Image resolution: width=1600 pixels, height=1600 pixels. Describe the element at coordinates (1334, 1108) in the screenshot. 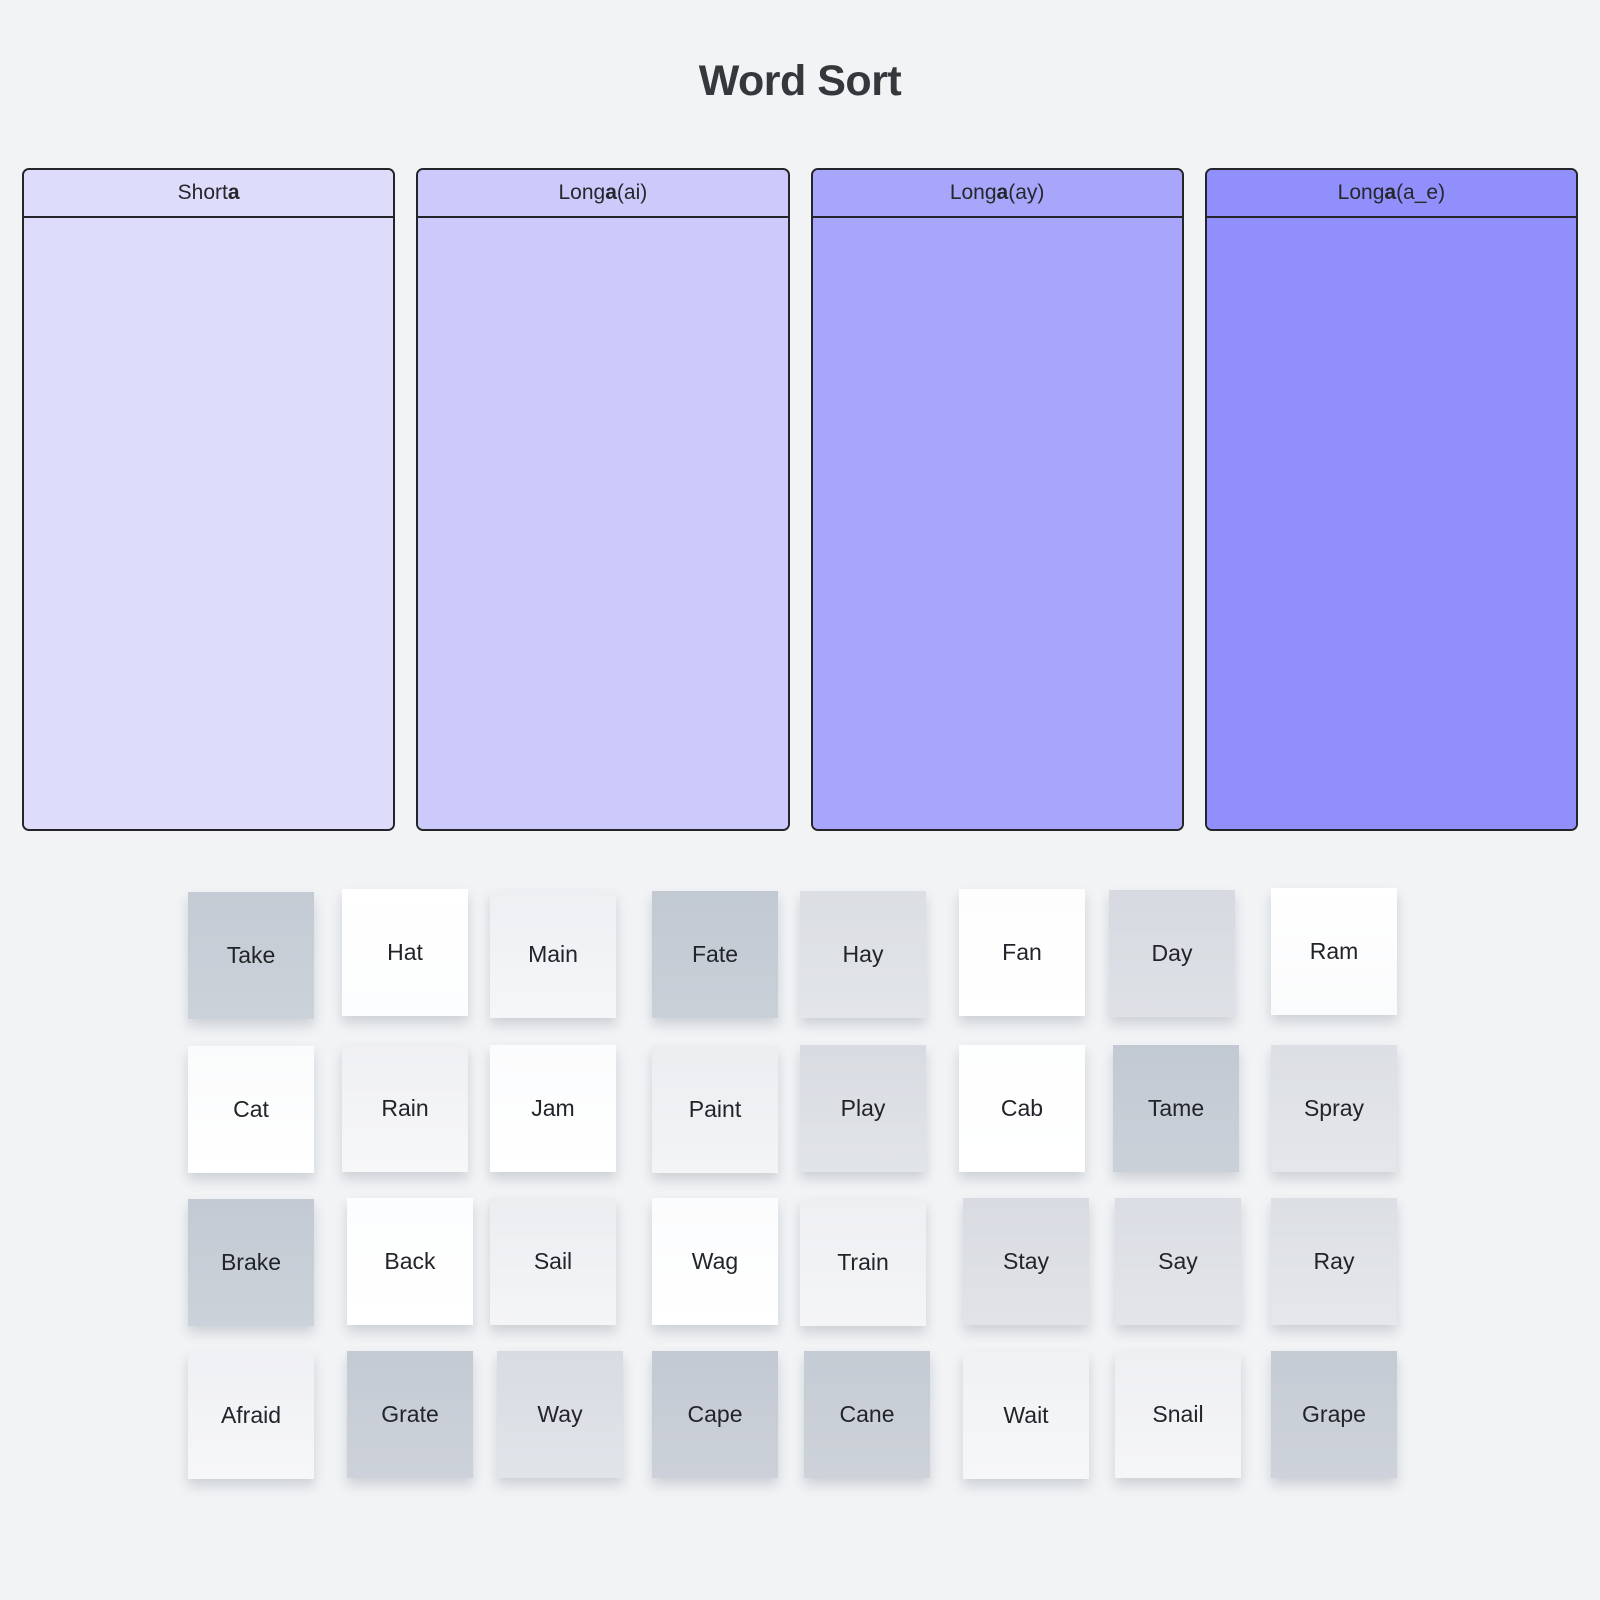

I see `word-tile: Spray` at that location.